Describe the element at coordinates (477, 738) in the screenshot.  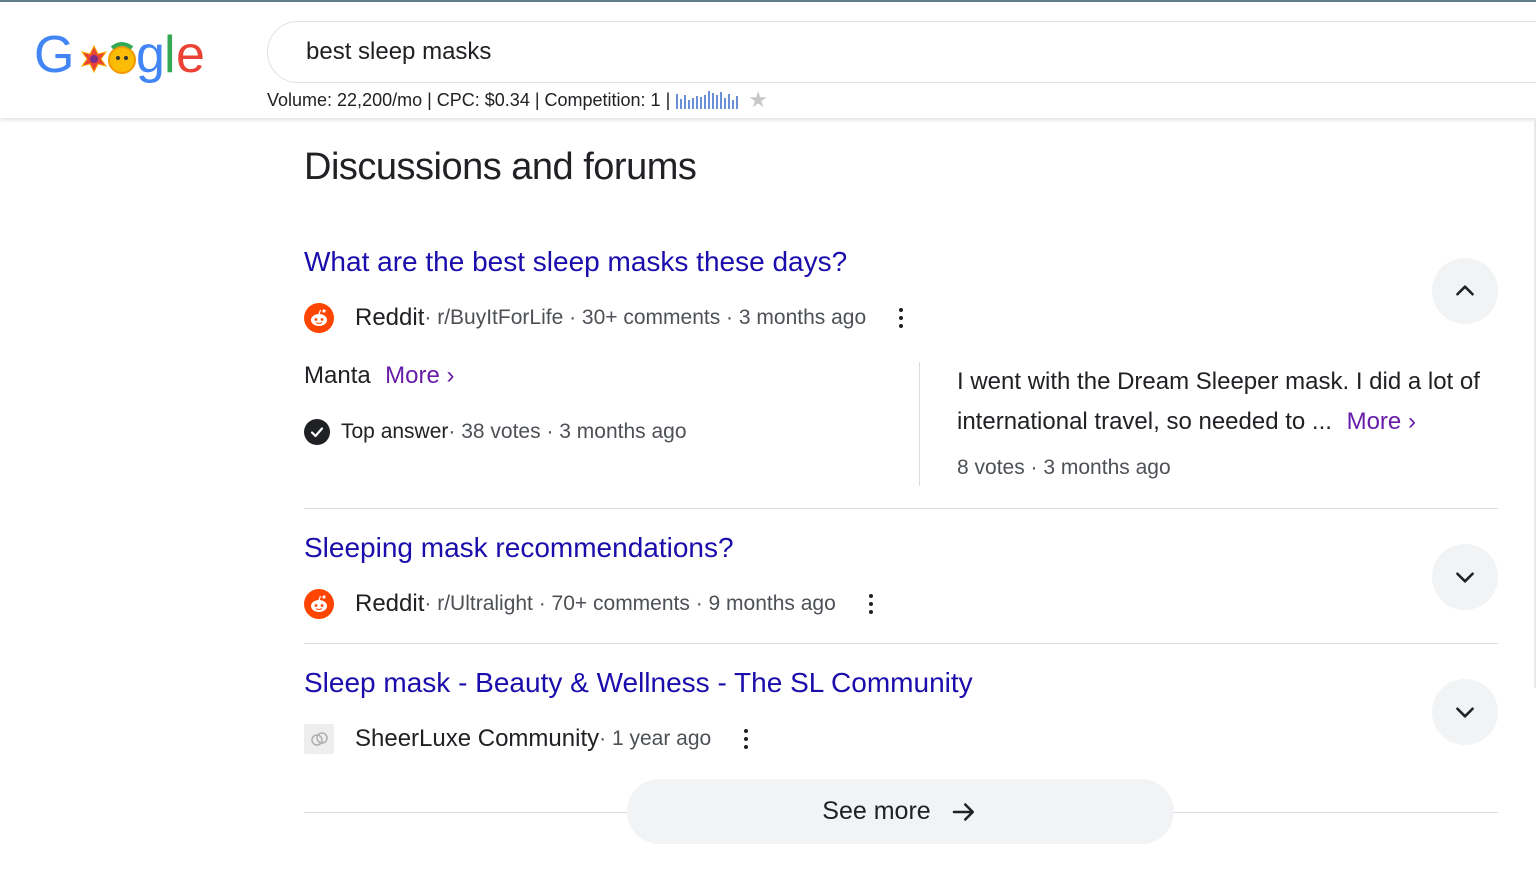
I see `source-name: SheerLuxe Community` at that location.